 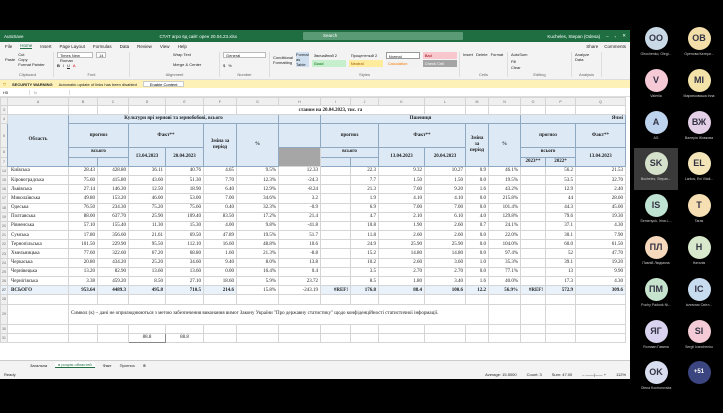 What do you see at coordinates (299, 272) in the screenshot?
I see `cell: 0.4` at bounding box center [299, 272].